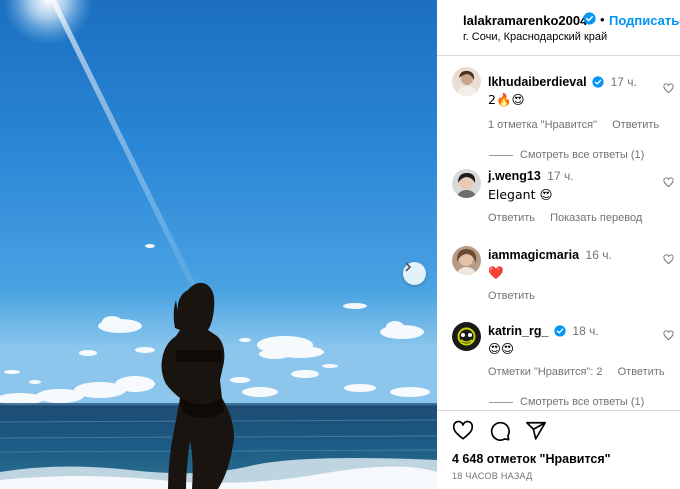 The height and width of the screenshot is (489, 680). Describe the element at coordinates (500, 431) in the screenshot. I see `comment-icon` at that location.